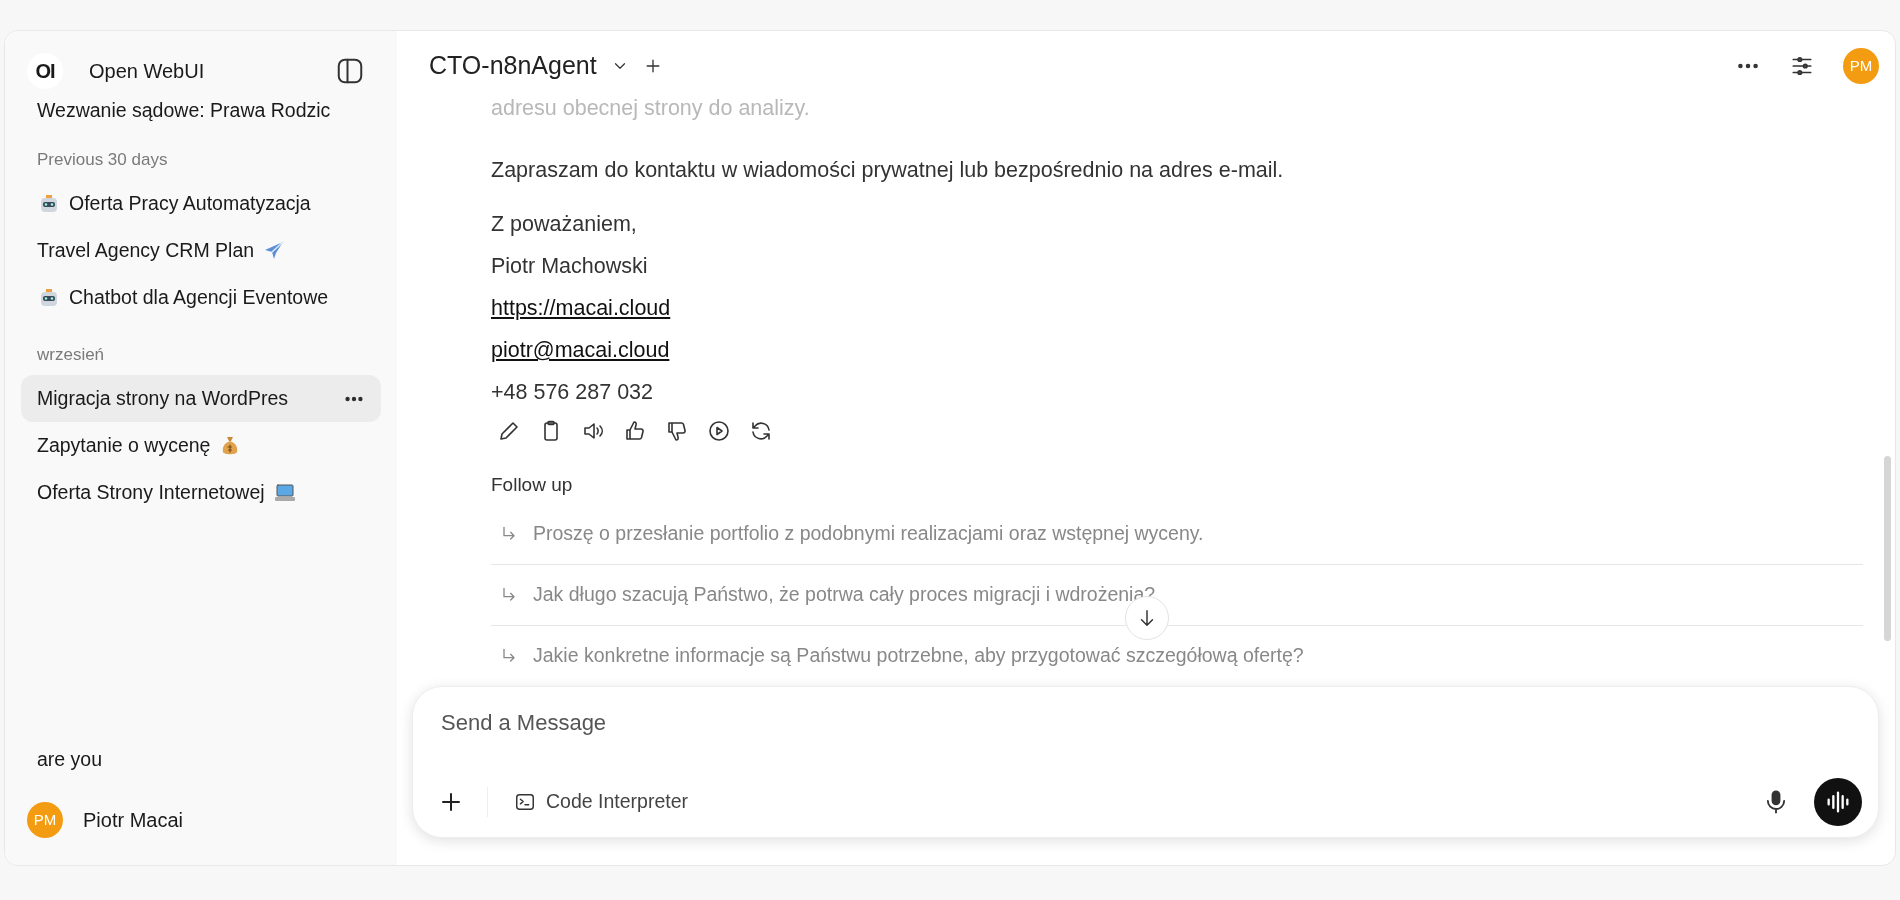 This screenshot has height=900, width=1900. What do you see at coordinates (513, 66) in the screenshot?
I see `model-name: CTO-n8nAgent` at bounding box center [513, 66].